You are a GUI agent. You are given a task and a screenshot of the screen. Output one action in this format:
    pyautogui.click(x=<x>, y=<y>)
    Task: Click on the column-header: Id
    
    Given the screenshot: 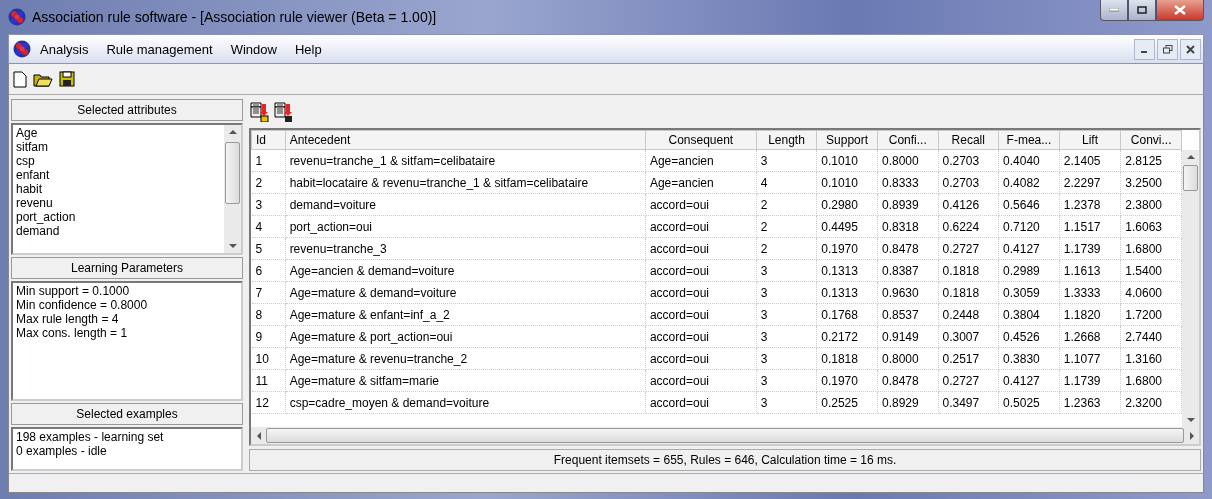 What is the action you would take?
    pyautogui.click(x=268, y=140)
    